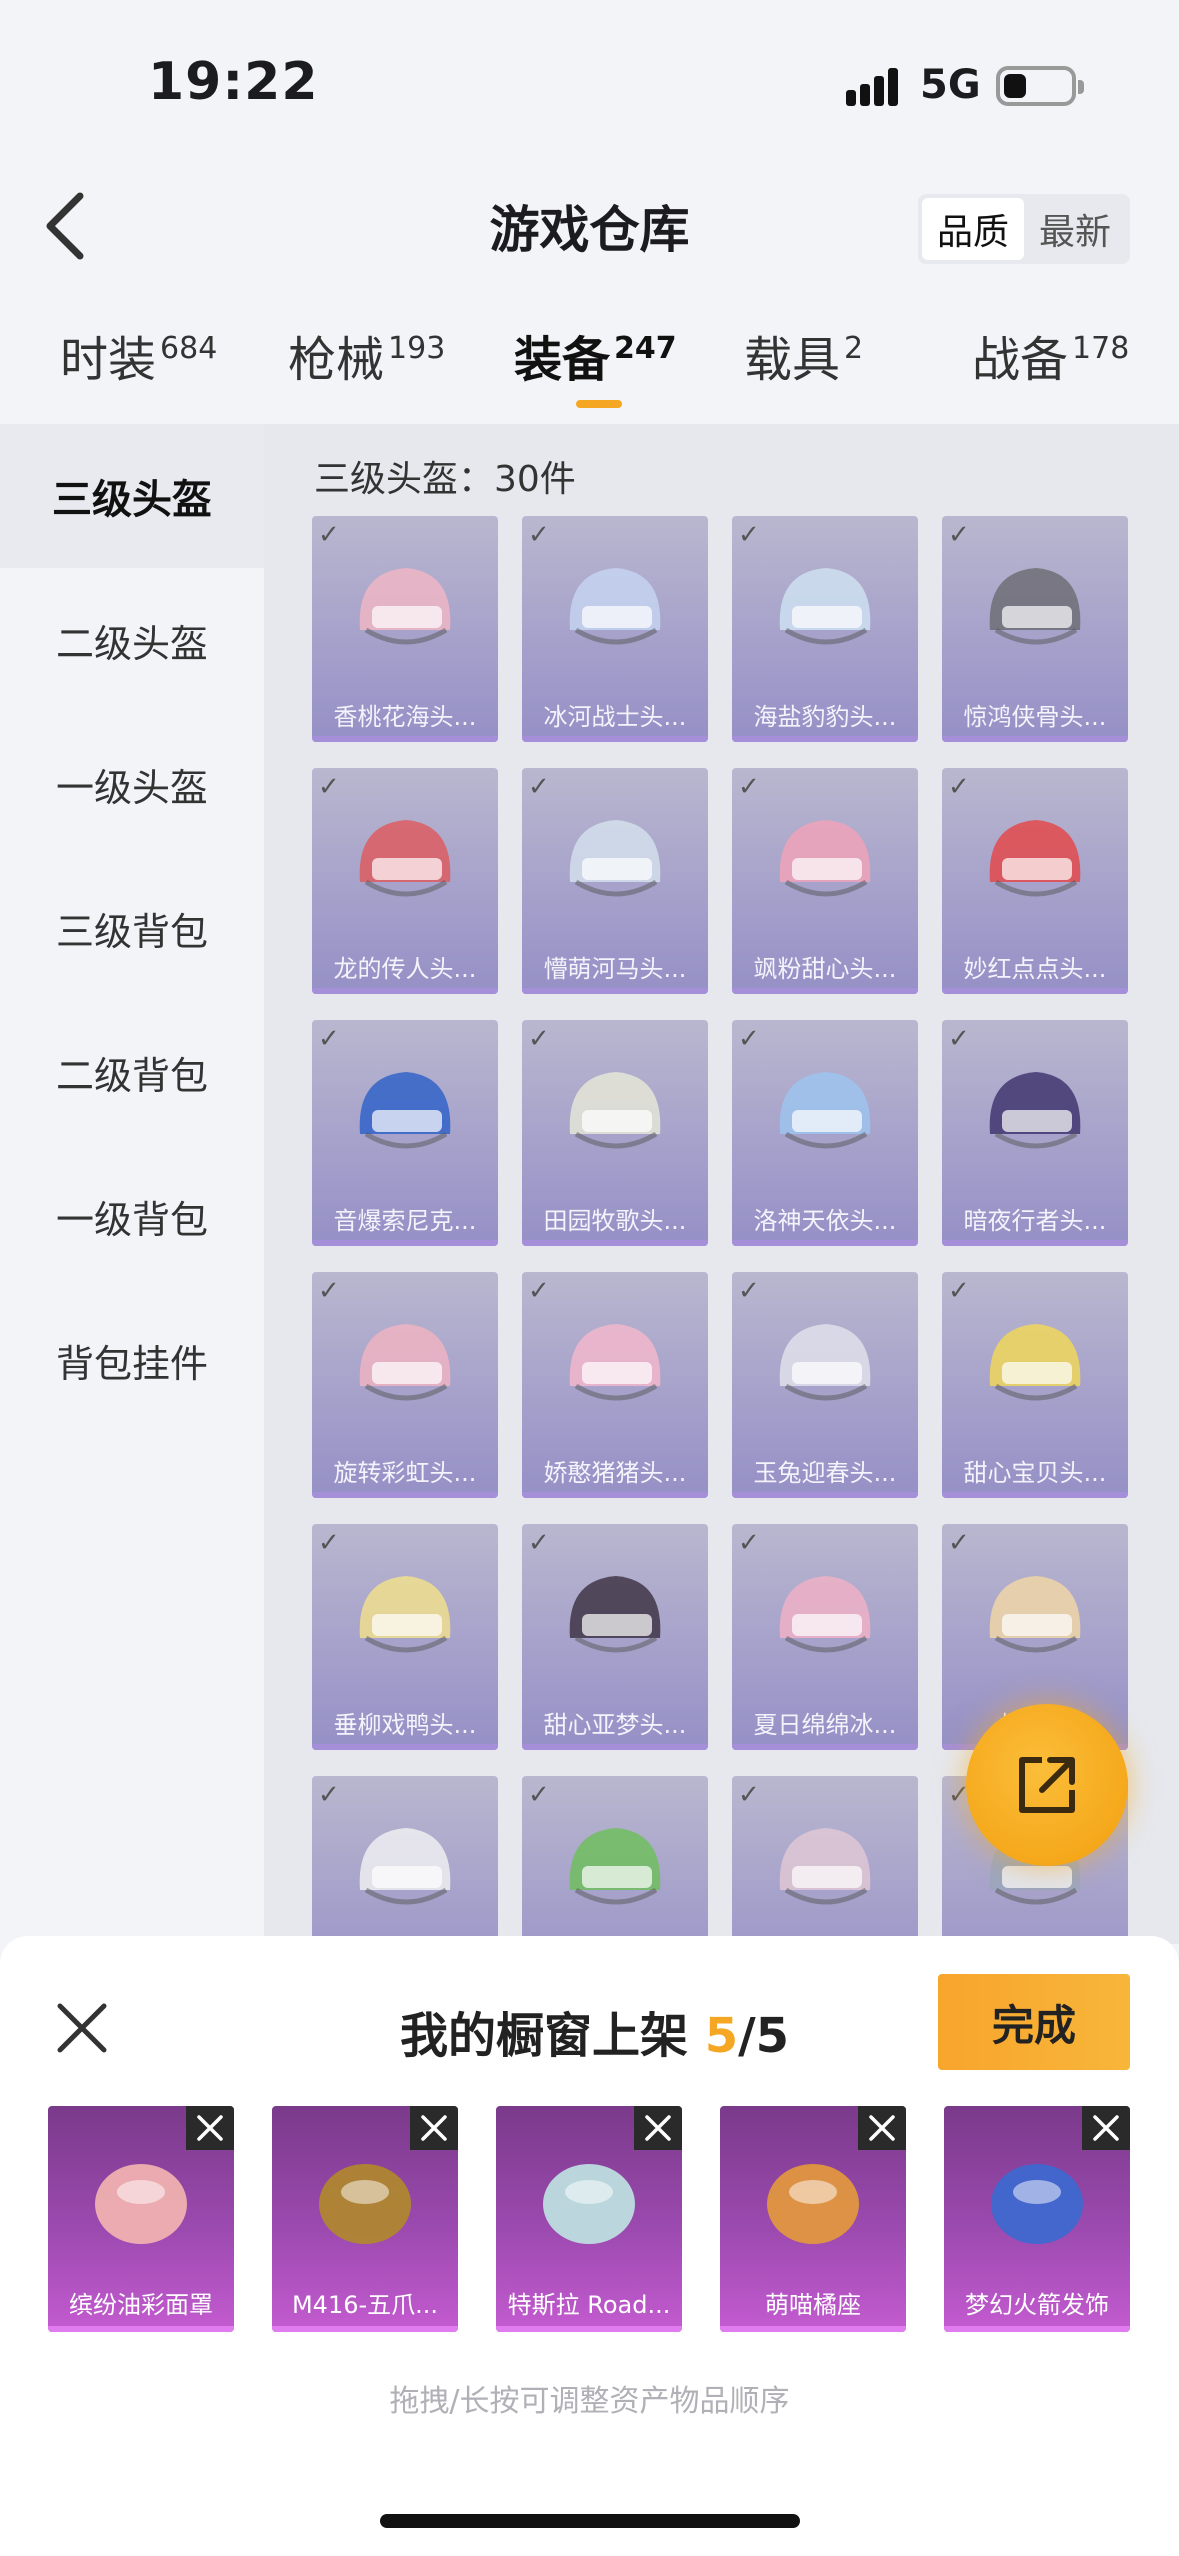 This screenshot has height=2556, width=1179. I want to click on tab-equipment: 装备 247, so click(595, 370).